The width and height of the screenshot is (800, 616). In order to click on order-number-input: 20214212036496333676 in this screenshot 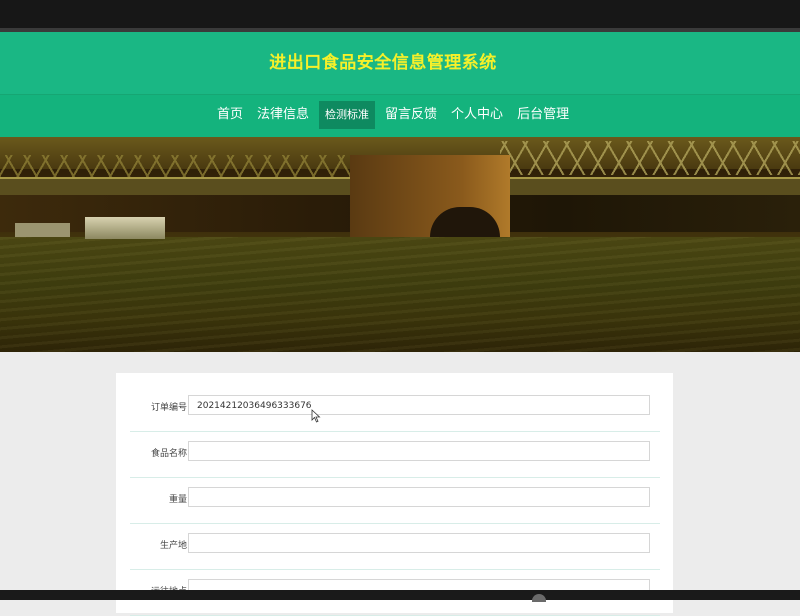, I will do `click(419, 405)`.